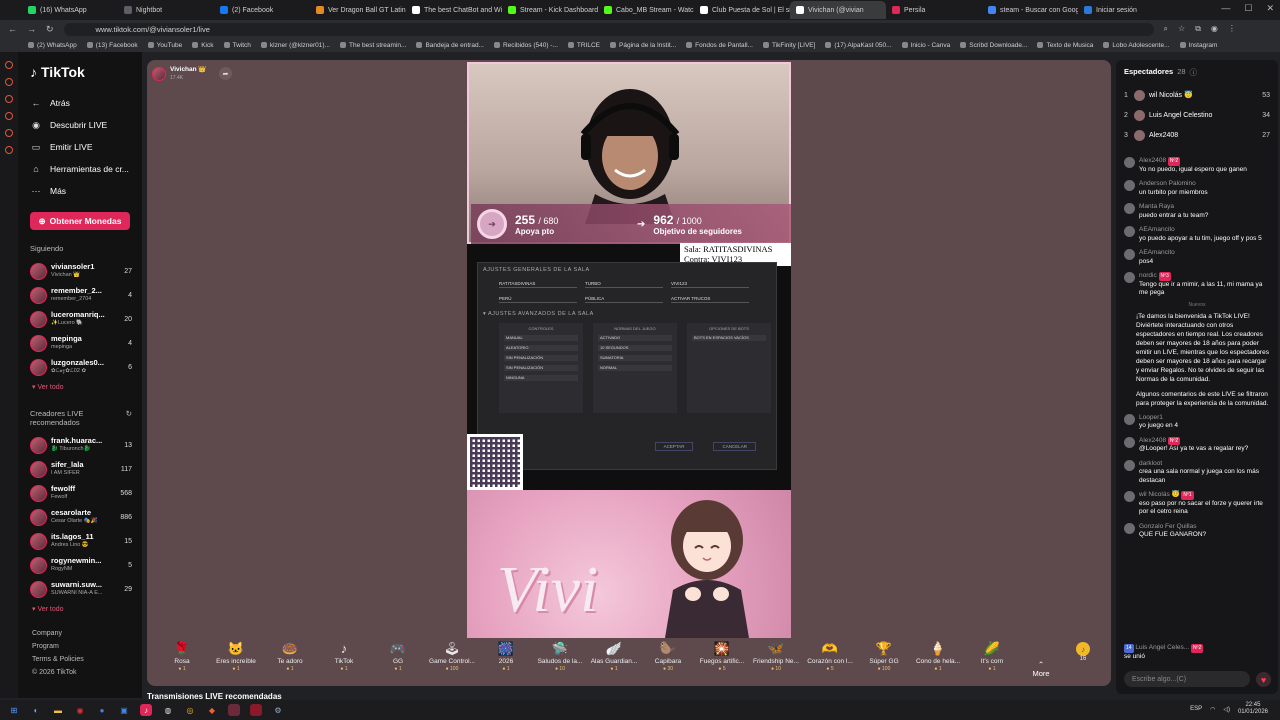 This screenshot has height=720, width=1280. I want to click on browser-tab: (16) WhatsApp, so click(70, 10).